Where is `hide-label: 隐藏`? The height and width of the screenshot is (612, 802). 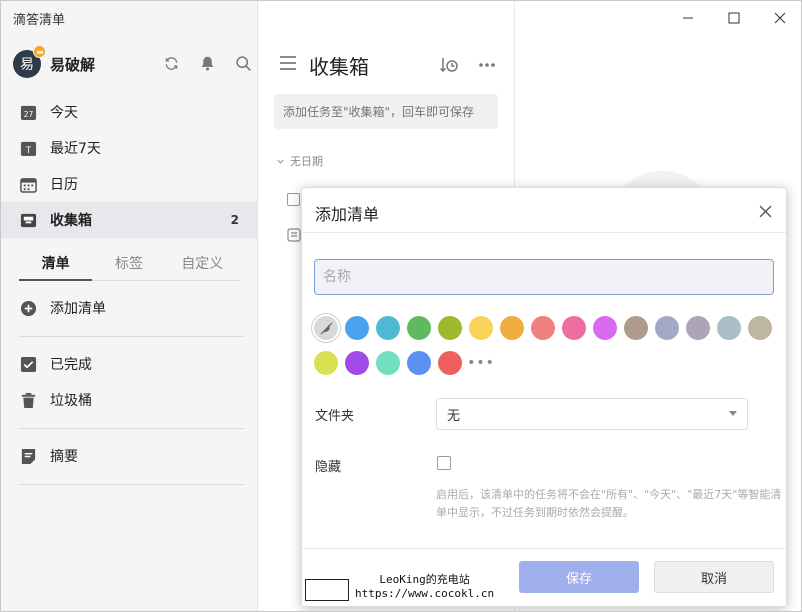 hide-label: 隐藏 is located at coordinates (328, 467).